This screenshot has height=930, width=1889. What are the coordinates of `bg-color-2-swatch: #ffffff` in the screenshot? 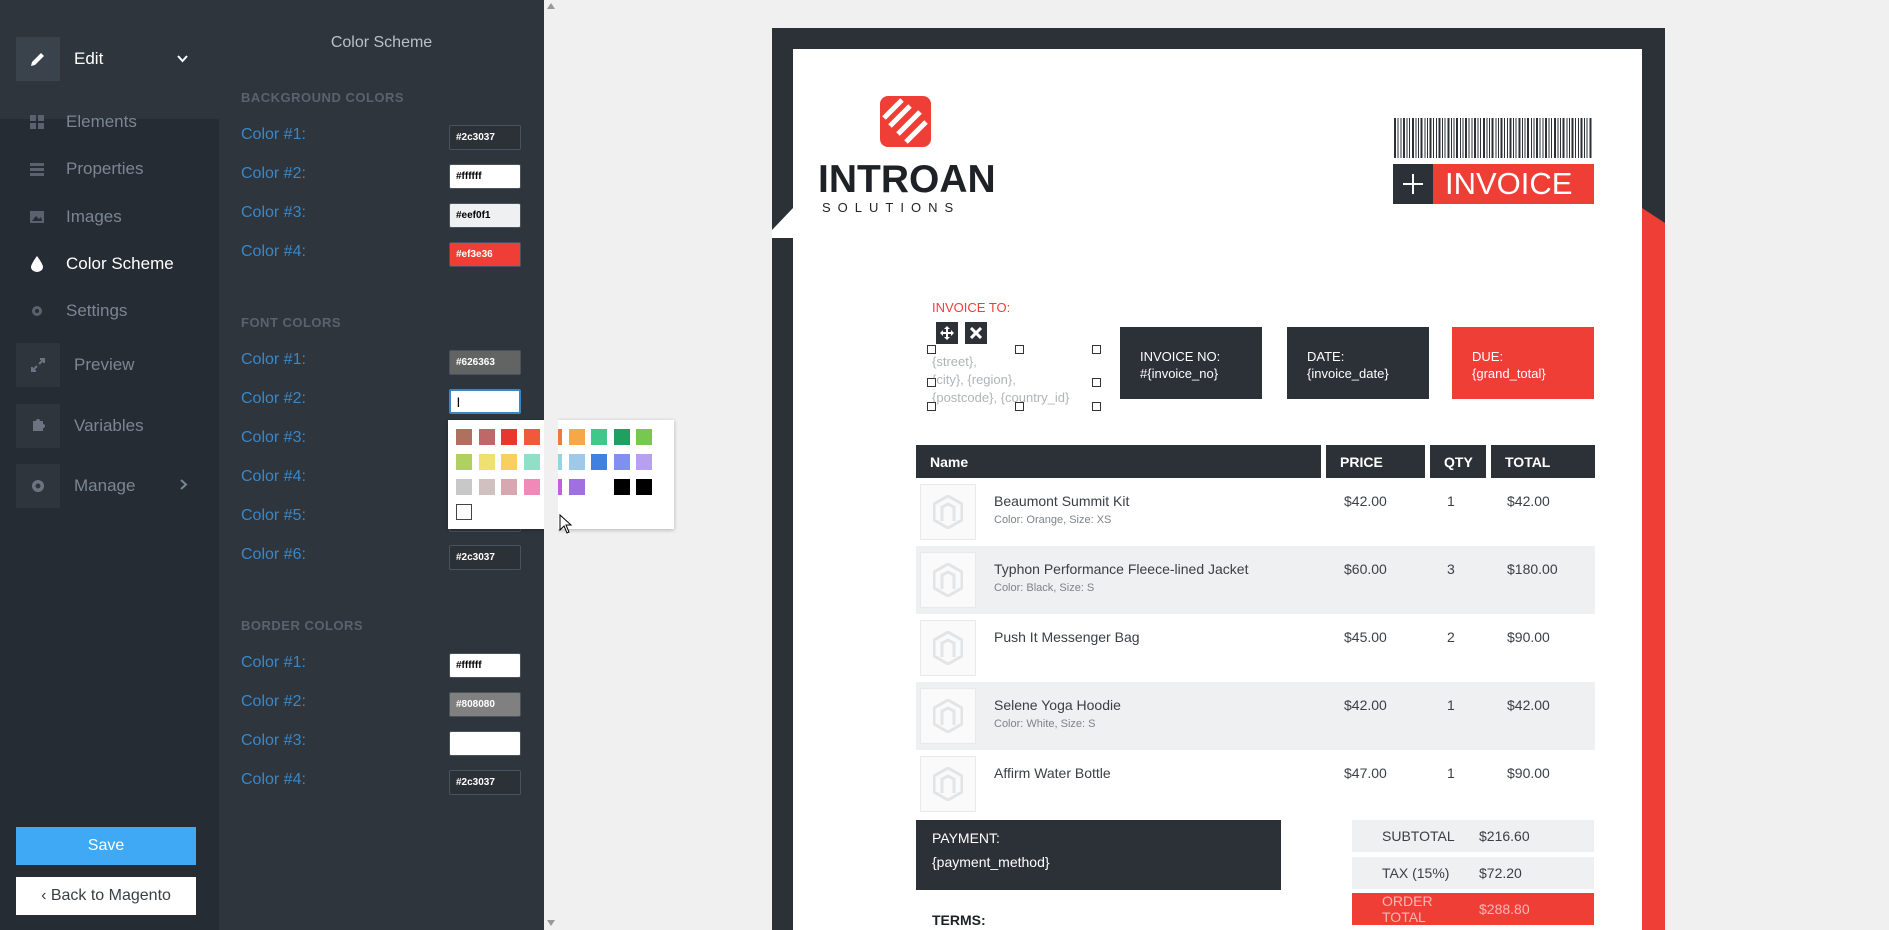 It's located at (485, 176).